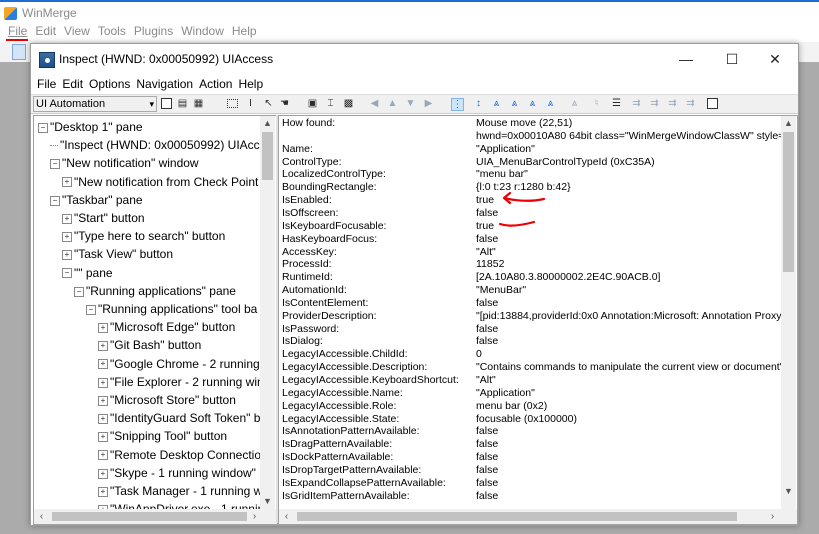 The height and width of the screenshot is (534, 819). Describe the element at coordinates (690, 103) in the screenshot. I see `export-icon: ⇉` at that location.